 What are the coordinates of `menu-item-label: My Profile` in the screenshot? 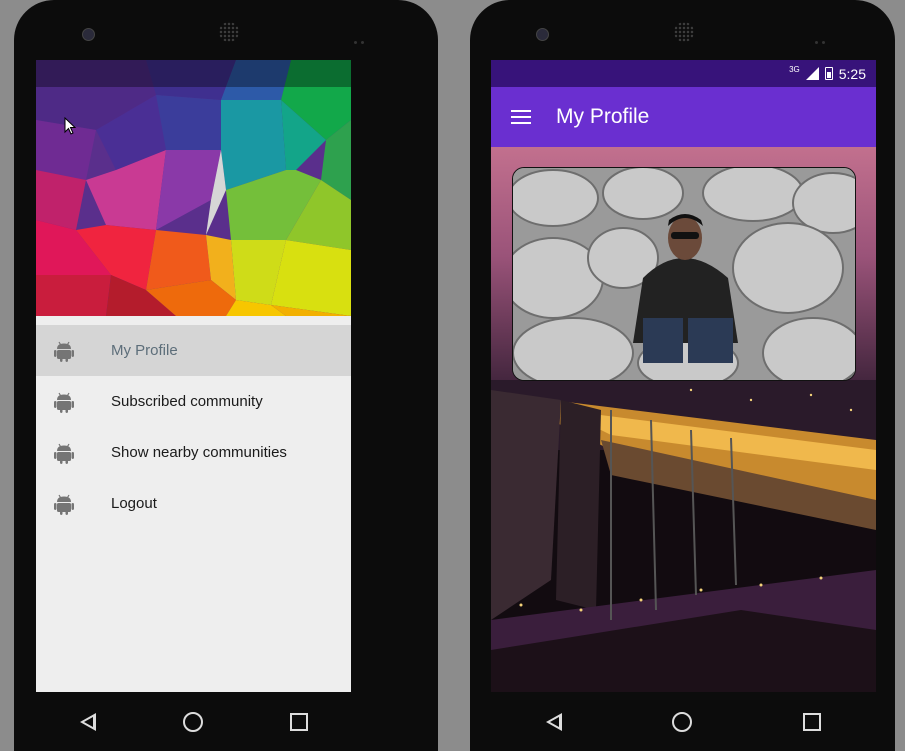 It's located at (144, 350).